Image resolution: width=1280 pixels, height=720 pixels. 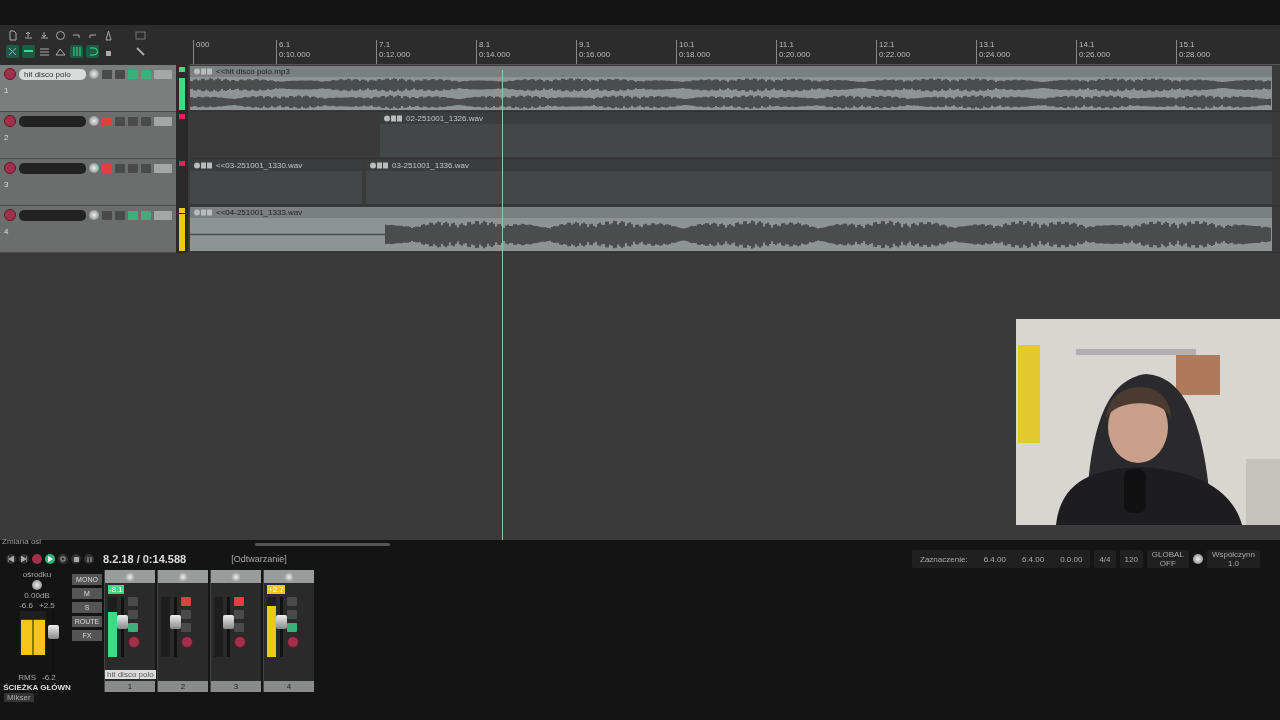 I want to click on channel-number: 3, so click(x=236, y=686).